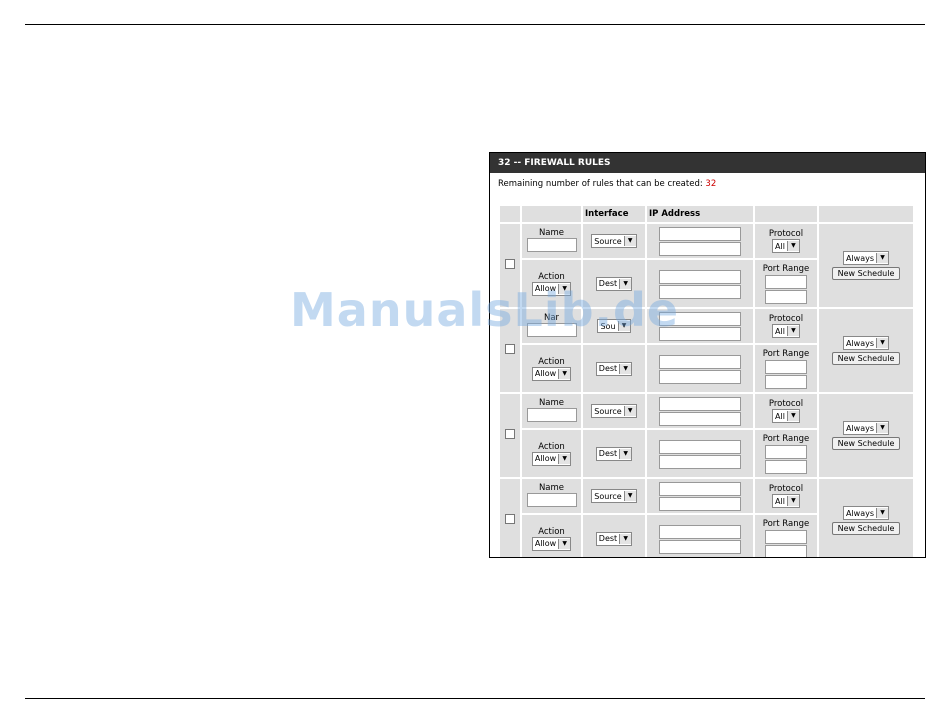 The image size is (950, 725). I want to click on top-divider, so click(475, 24).